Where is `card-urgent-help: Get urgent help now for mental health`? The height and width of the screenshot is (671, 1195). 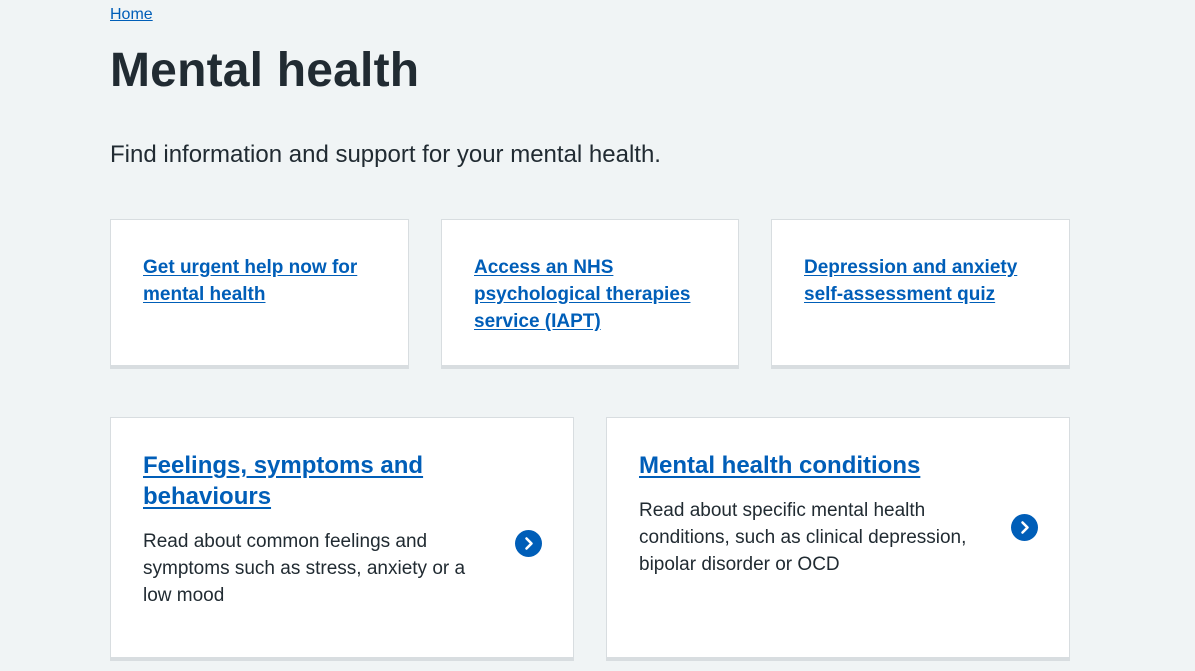 card-urgent-help: Get urgent help now for mental health is located at coordinates (259, 294).